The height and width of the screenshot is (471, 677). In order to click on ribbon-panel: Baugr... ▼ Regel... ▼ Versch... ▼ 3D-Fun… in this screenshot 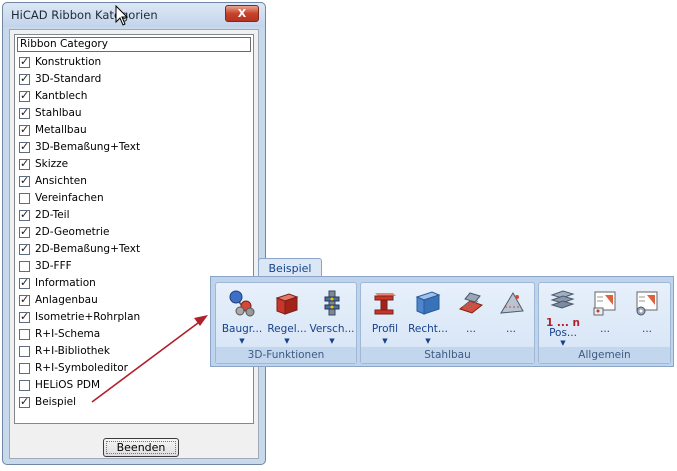, I will do `click(442, 321)`.